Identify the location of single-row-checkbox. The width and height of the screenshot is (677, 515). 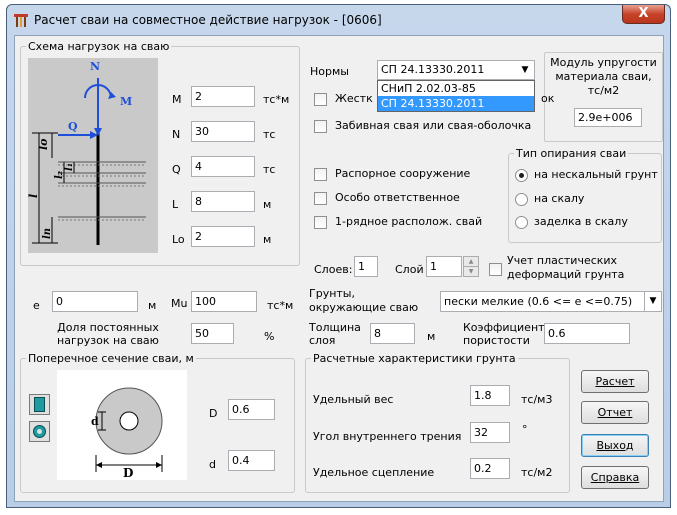
(320, 222).